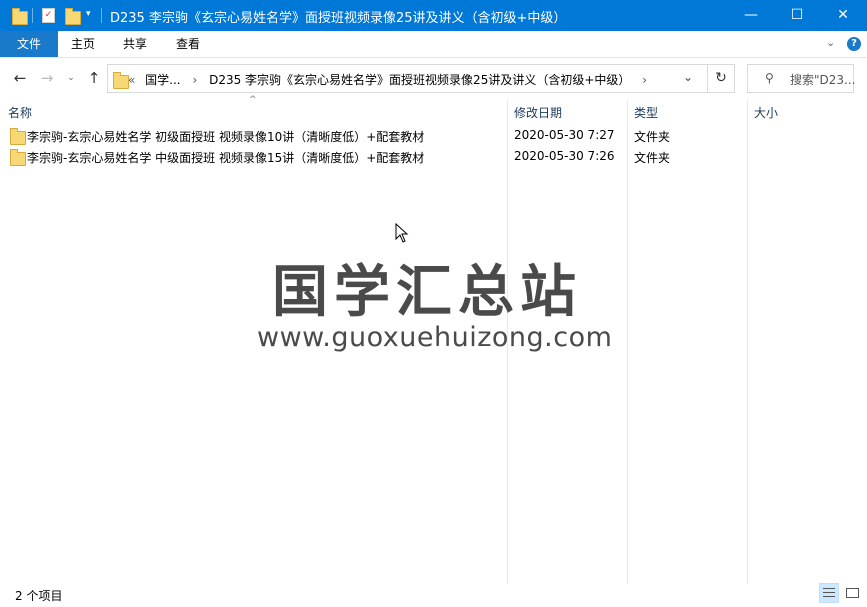 The image size is (867, 607). I want to click on watermark-title: 国学汇总站, so click(427, 292).